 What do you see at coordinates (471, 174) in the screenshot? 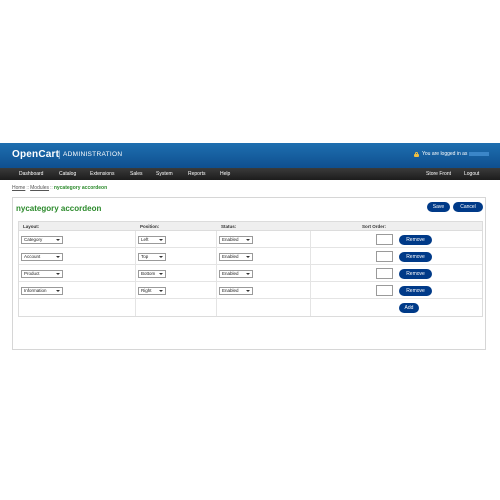
I see `menu-item-logout: Logout` at bounding box center [471, 174].